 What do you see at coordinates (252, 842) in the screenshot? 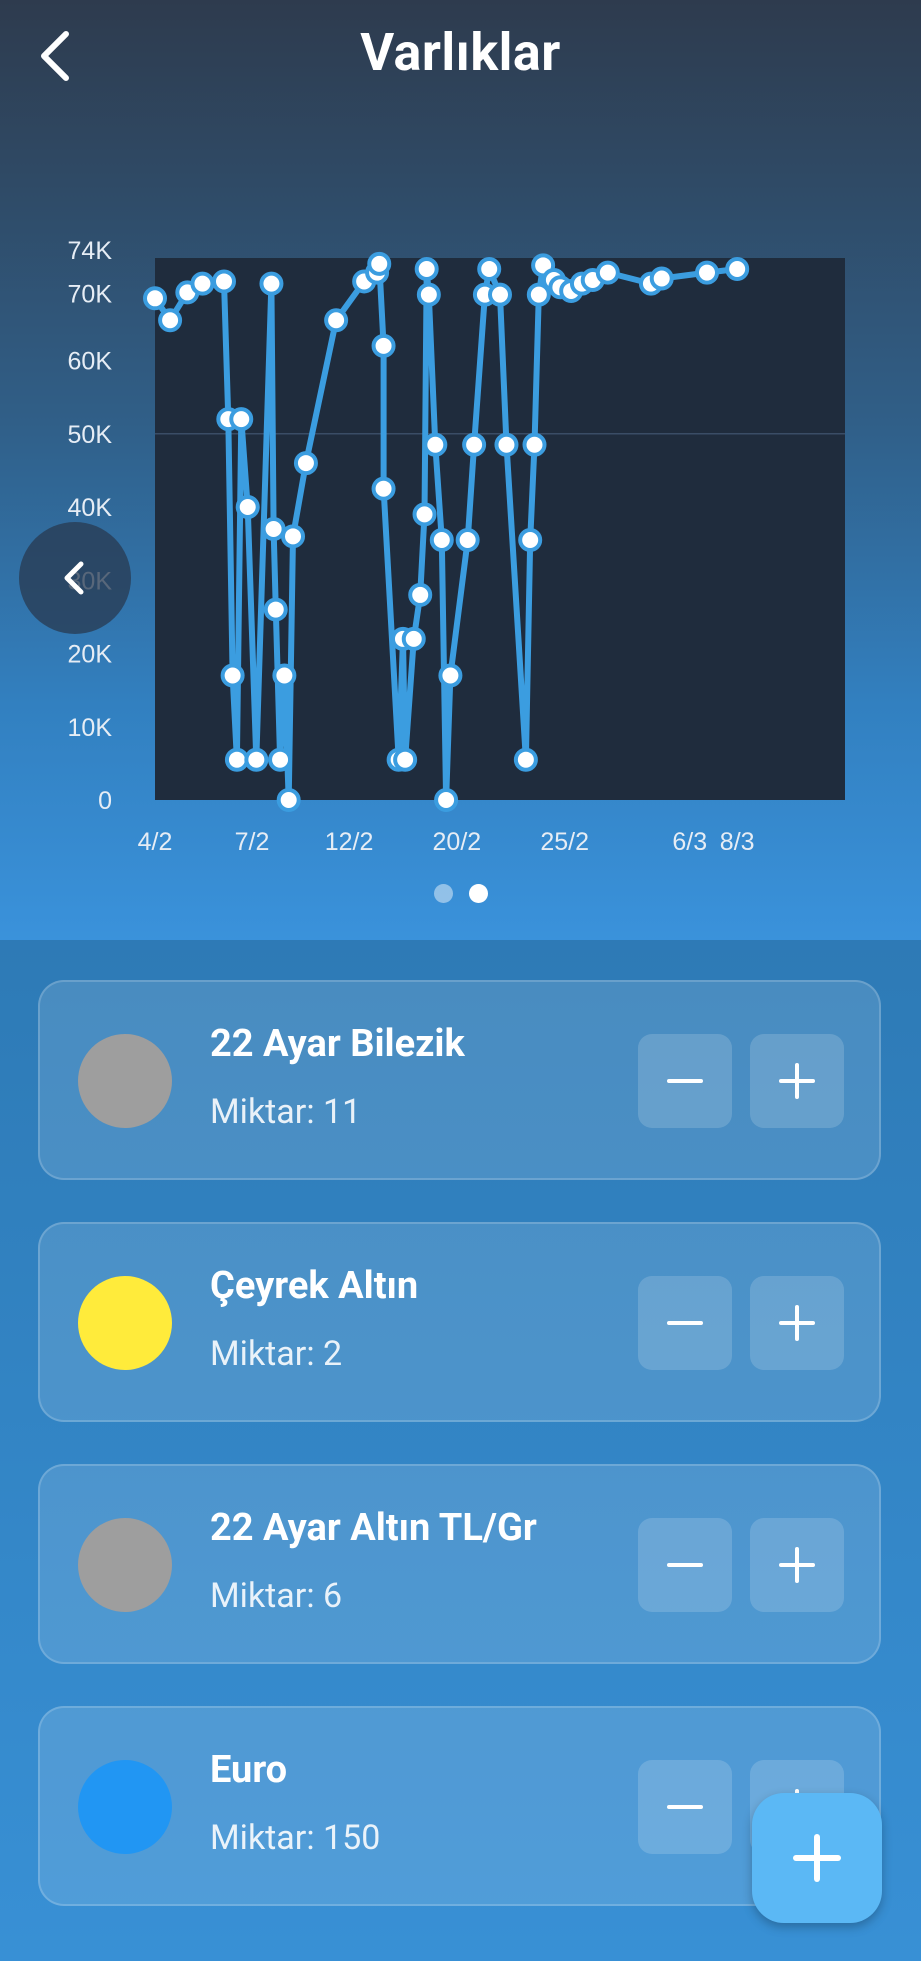
I see `x-tick-label: 7/2` at bounding box center [252, 842].